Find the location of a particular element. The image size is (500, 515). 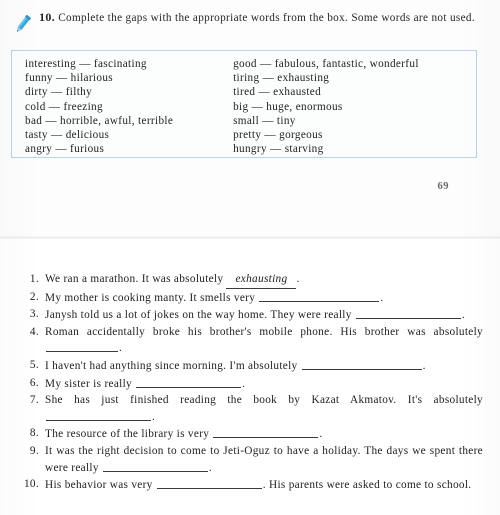

pencil-icon is located at coordinates (23, 23).